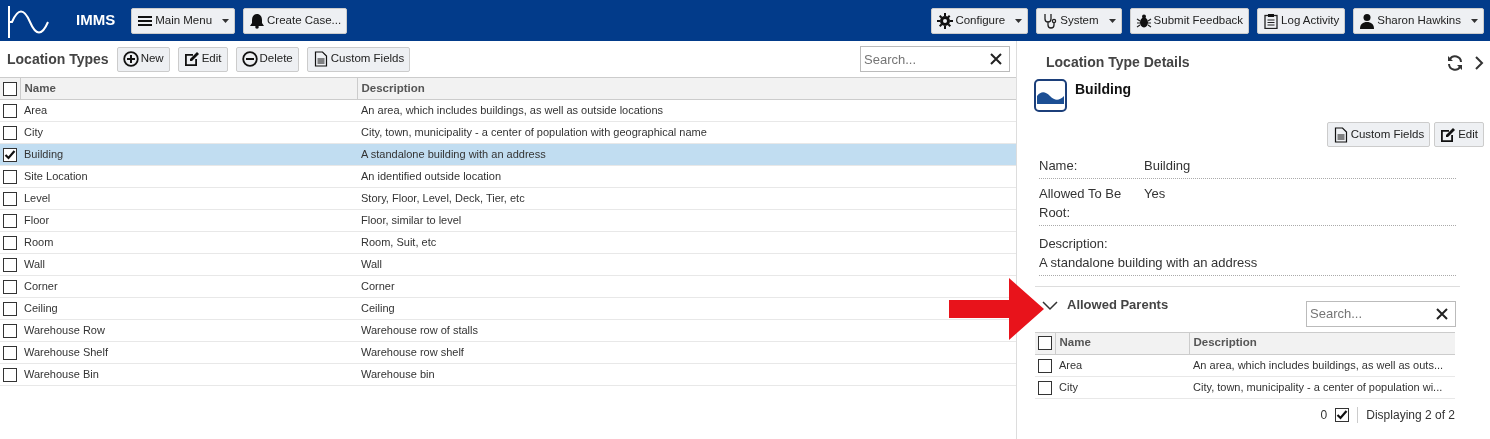 Image resolution: width=1490 pixels, height=439 pixels. Describe the element at coordinates (1079, 20) in the screenshot. I see `dropdown-button: System` at that location.